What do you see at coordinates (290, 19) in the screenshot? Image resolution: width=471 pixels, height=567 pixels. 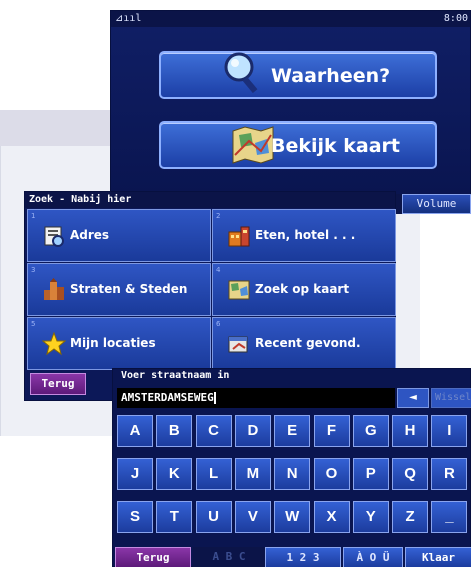 I see `status-bar: ⊿ııl 8:00` at bounding box center [290, 19].